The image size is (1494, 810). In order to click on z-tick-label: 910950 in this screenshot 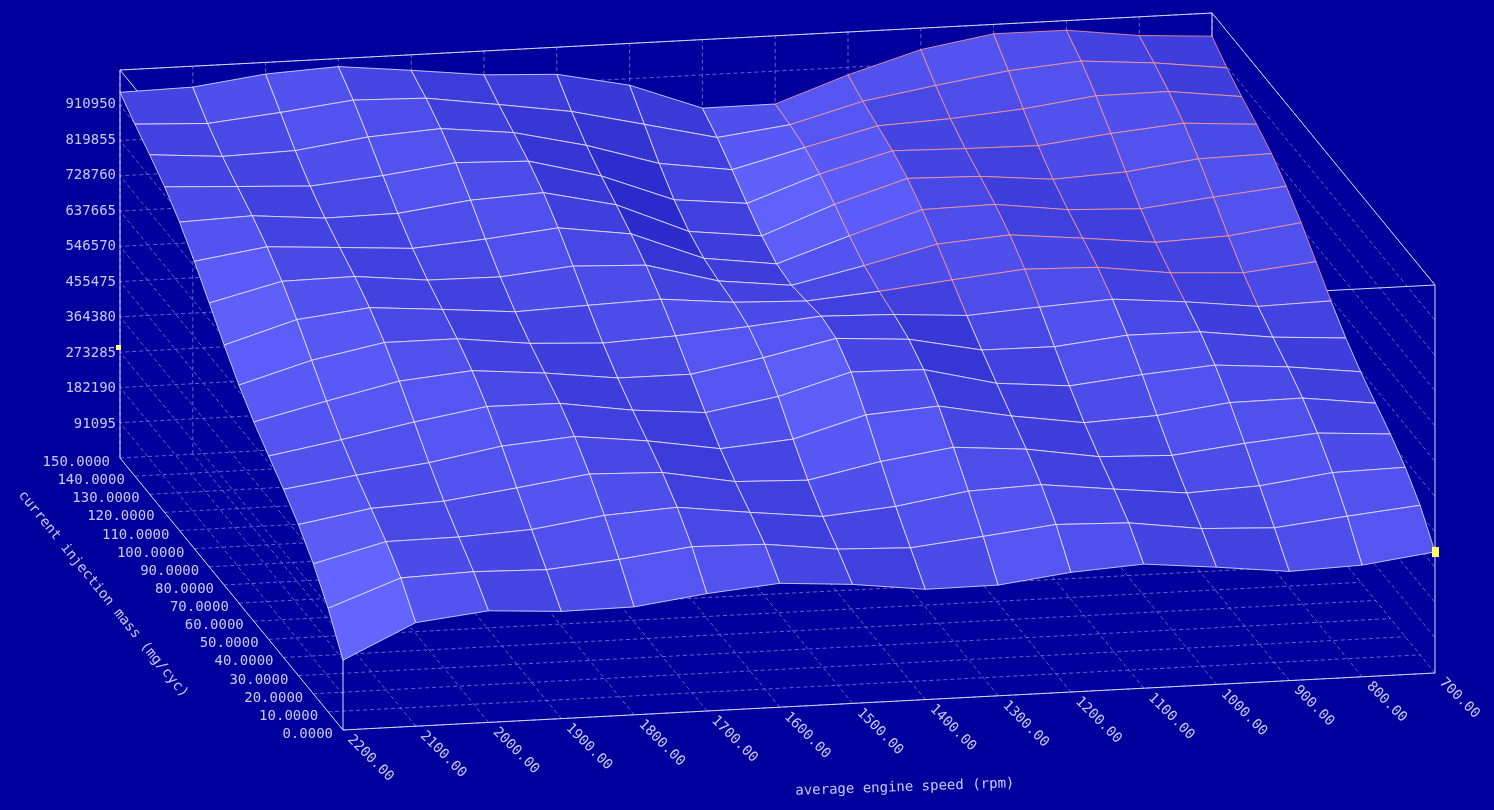, I will do `click(90, 103)`.